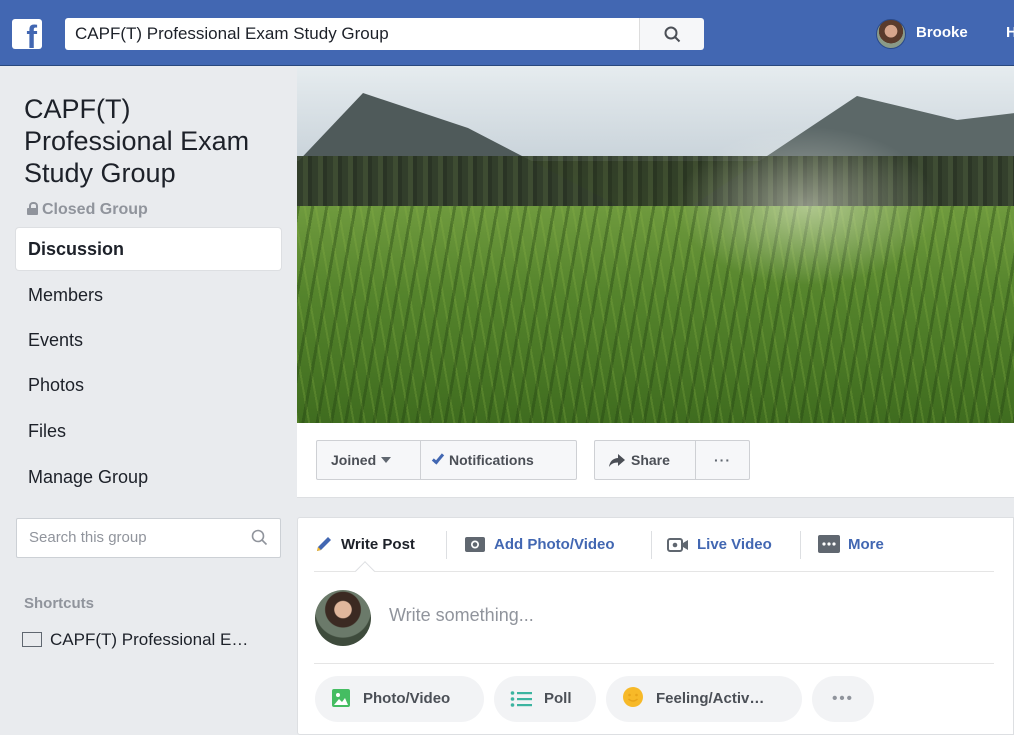 The width and height of the screenshot is (1014, 735). I want to click on chevron-down-icon, so click(386, 460).